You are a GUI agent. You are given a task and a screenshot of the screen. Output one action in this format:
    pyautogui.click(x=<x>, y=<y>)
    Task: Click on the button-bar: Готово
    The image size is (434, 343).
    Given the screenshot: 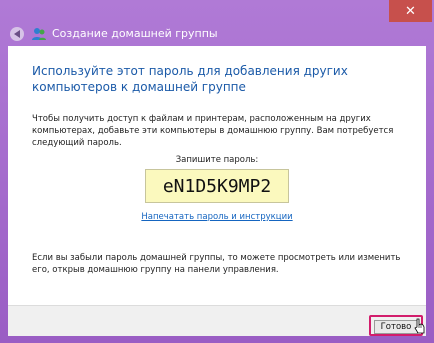 What is the action you would take?
    pyautogui.click(x=217, y=320)
    